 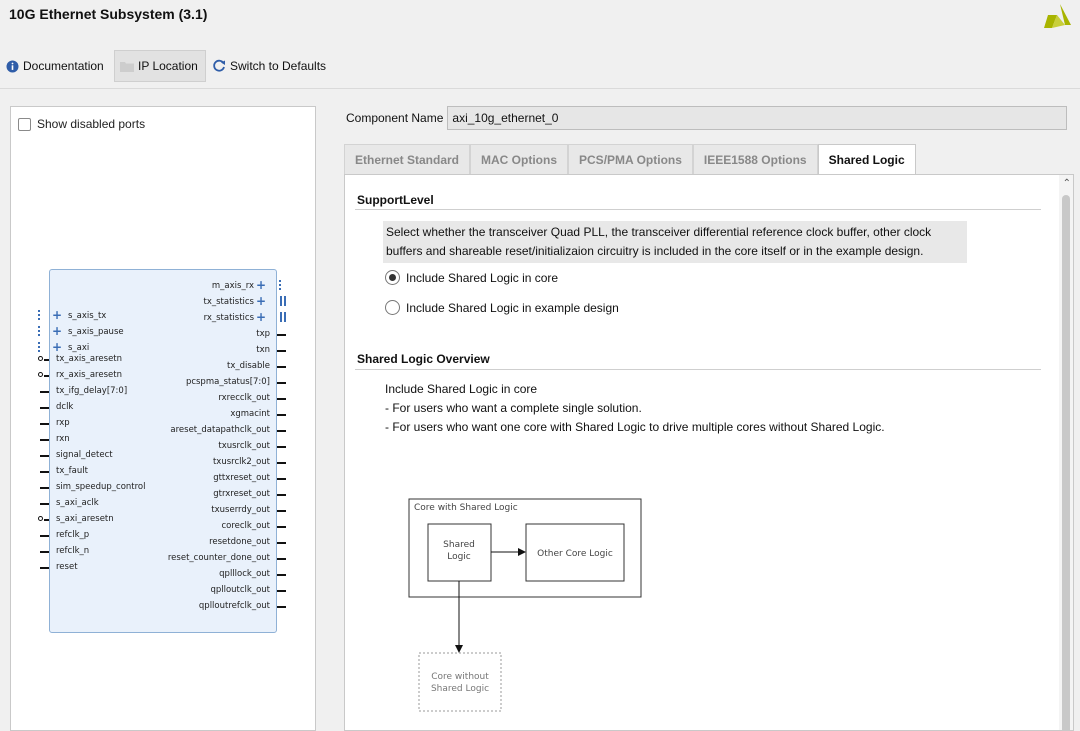 What do you see at coordinates (241, 462) in the screenshot?
I see `port-label: txusrclk2_out` at bounding box center [241, 462].